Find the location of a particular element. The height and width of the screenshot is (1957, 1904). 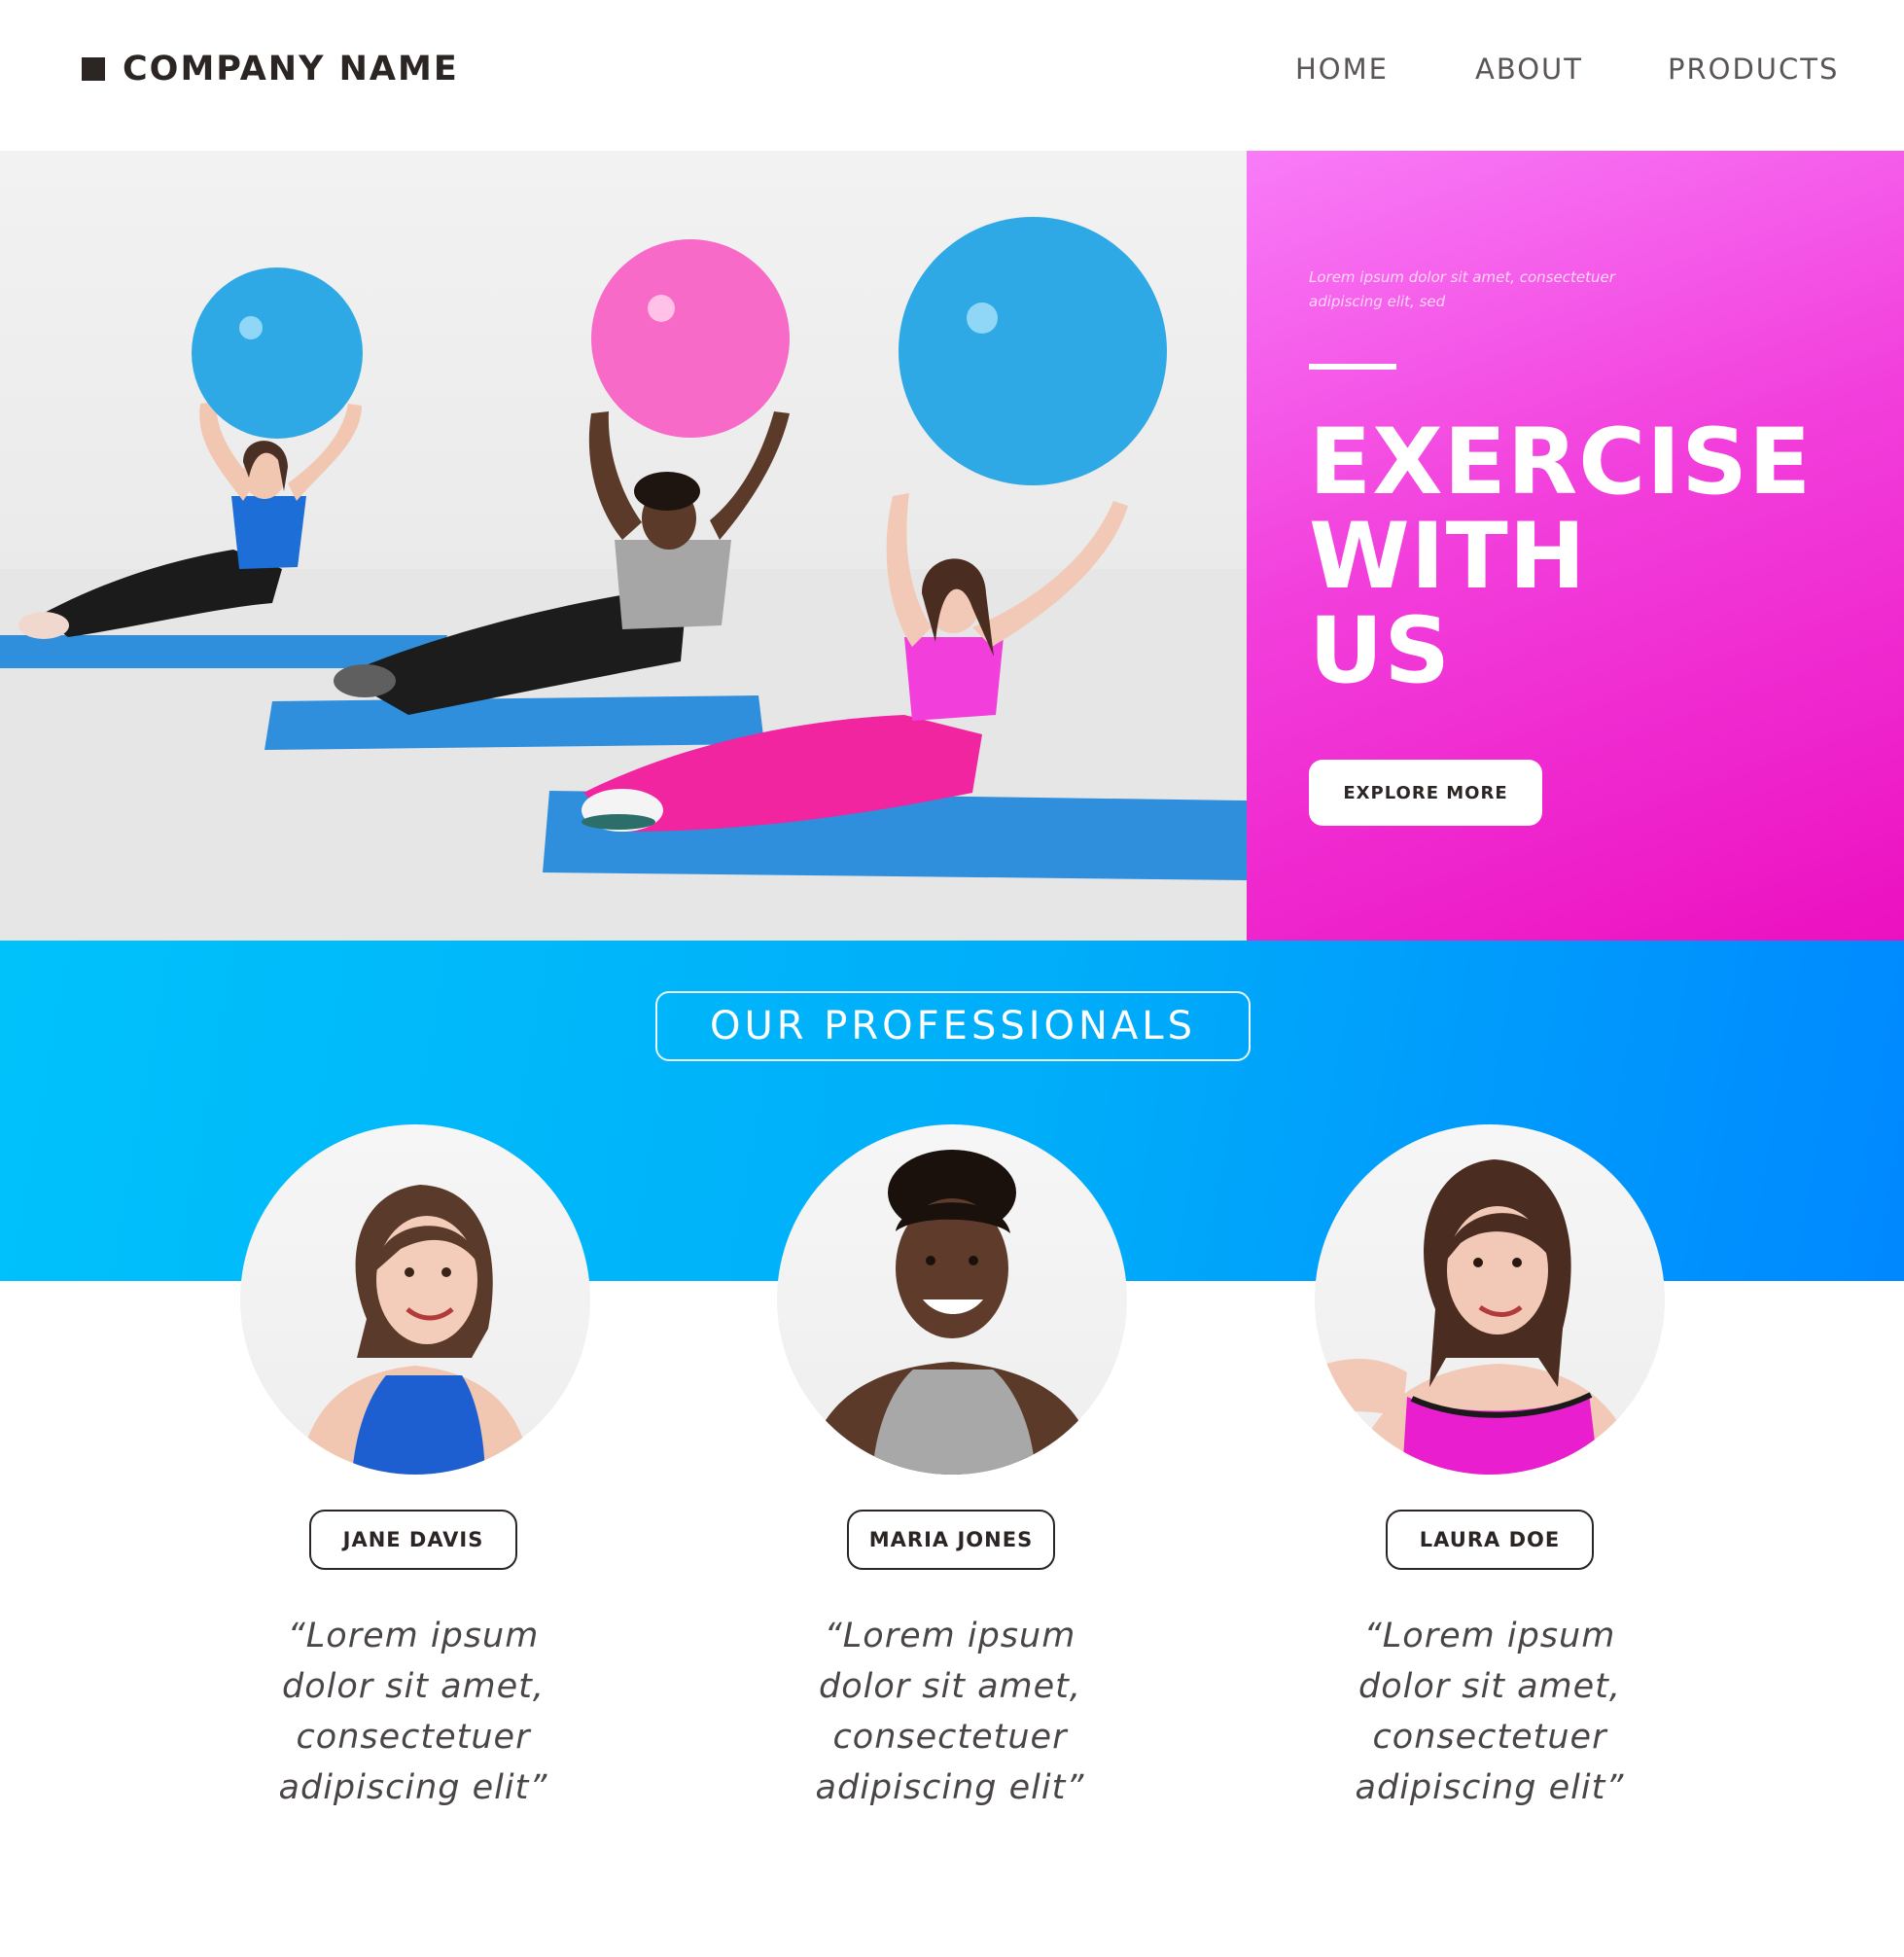

avatar-laura-doe is located at coordinates (1490, 1299).